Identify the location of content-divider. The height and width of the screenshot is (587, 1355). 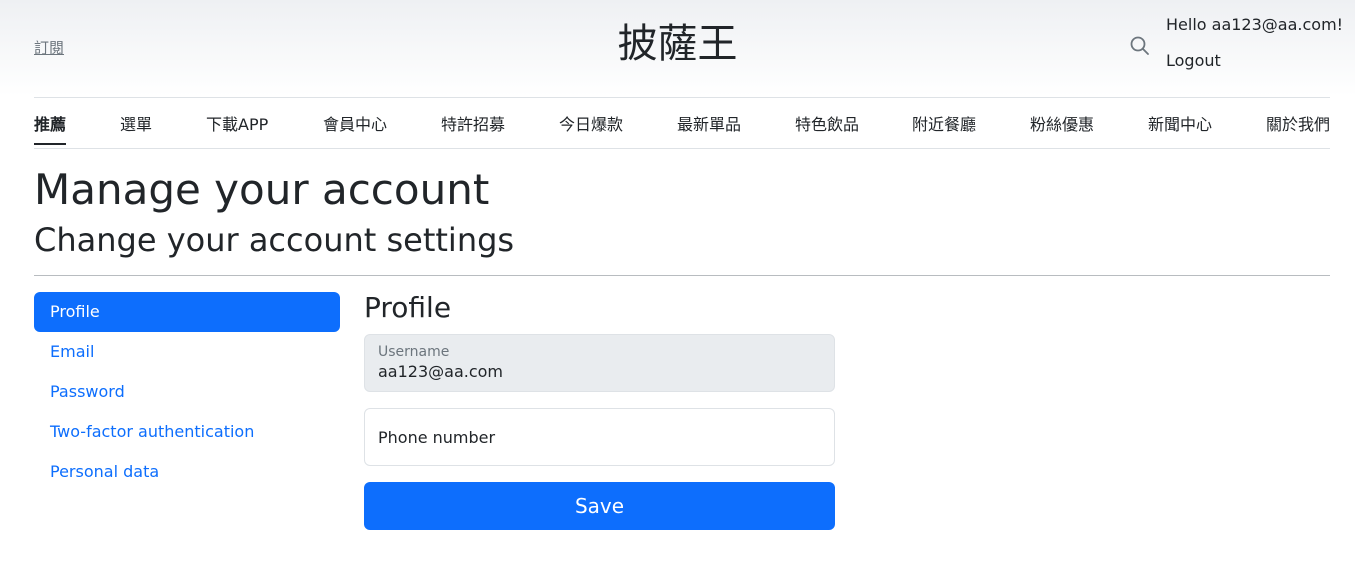
(682, 275).